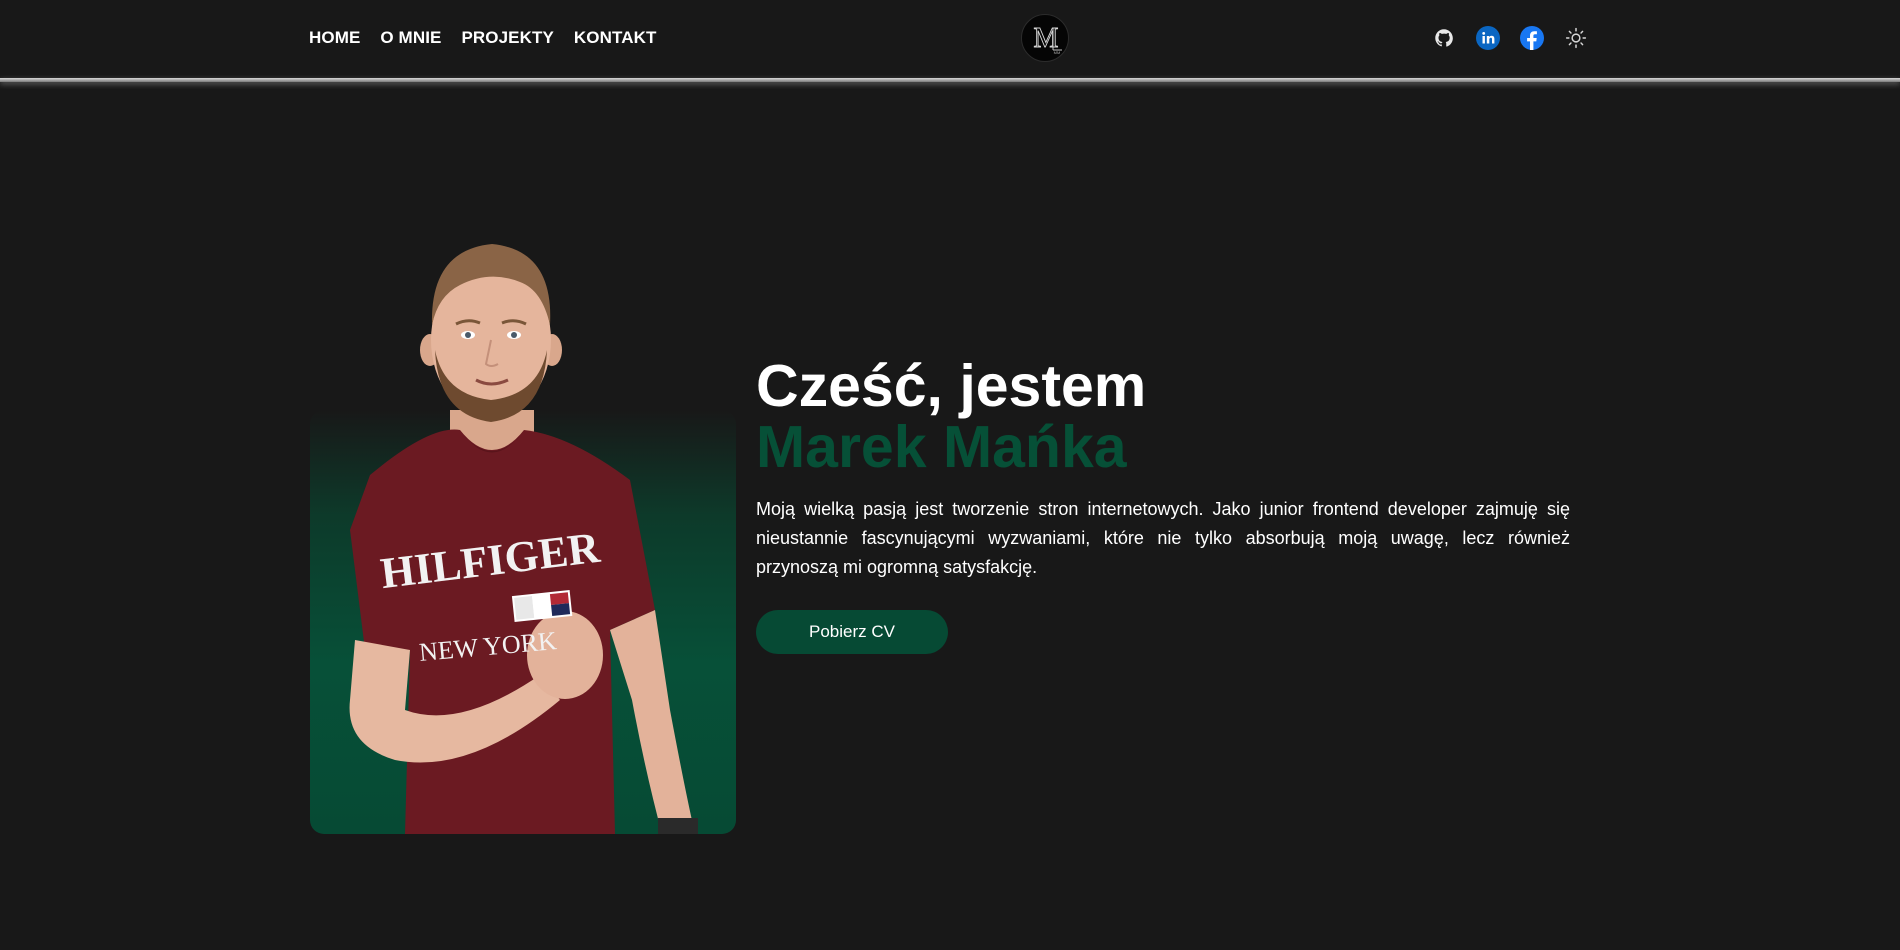 Image resolution: width=1900 pixels, height=950 pixels. I want to click on site-header: HOME O MNIE PROJEKTY KONTAKT M MM, so click(950, 39).